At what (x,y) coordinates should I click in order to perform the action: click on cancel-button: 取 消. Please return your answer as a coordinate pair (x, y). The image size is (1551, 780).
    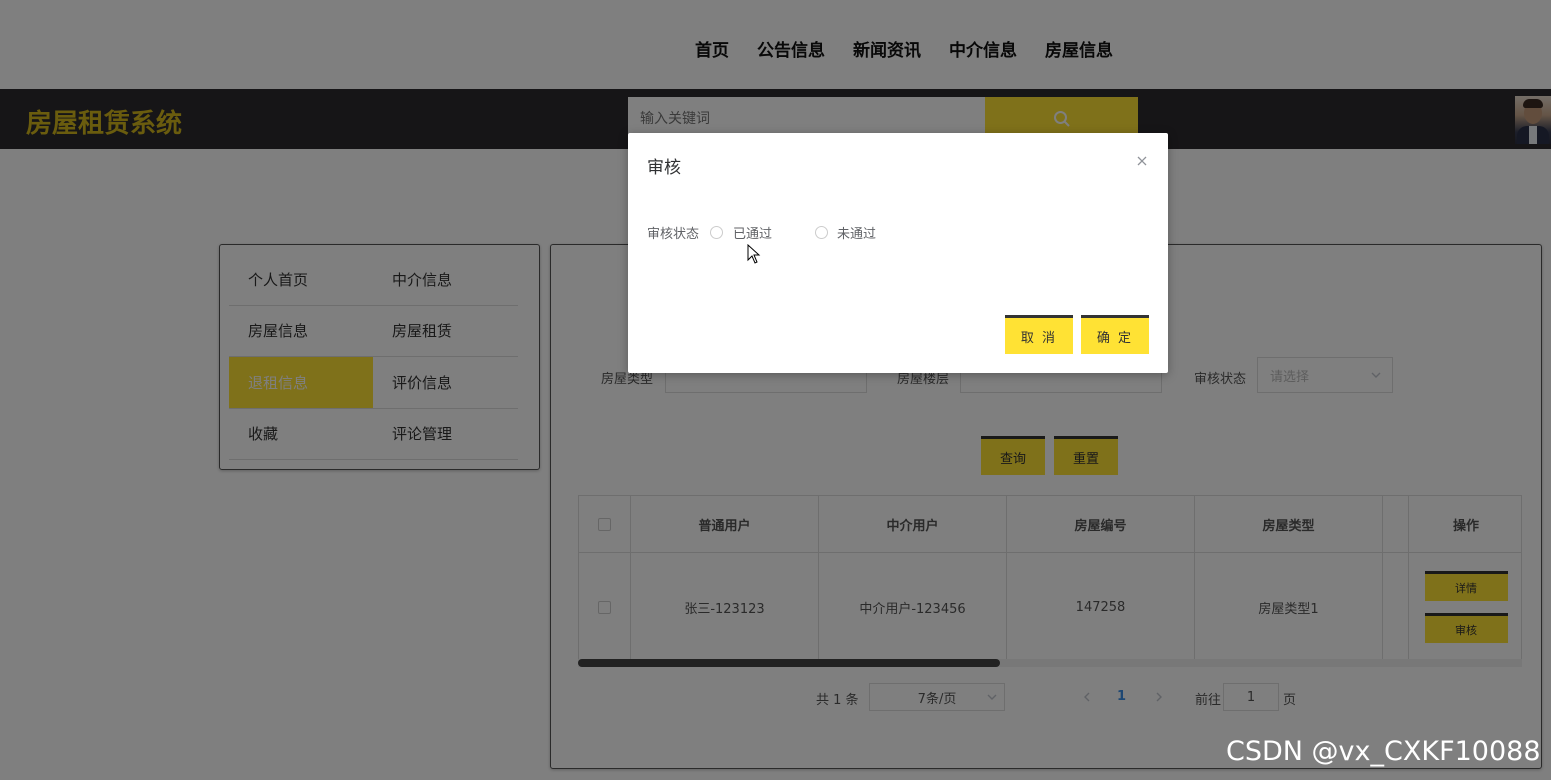
    Looking at the image, I should click on (1039, 334).